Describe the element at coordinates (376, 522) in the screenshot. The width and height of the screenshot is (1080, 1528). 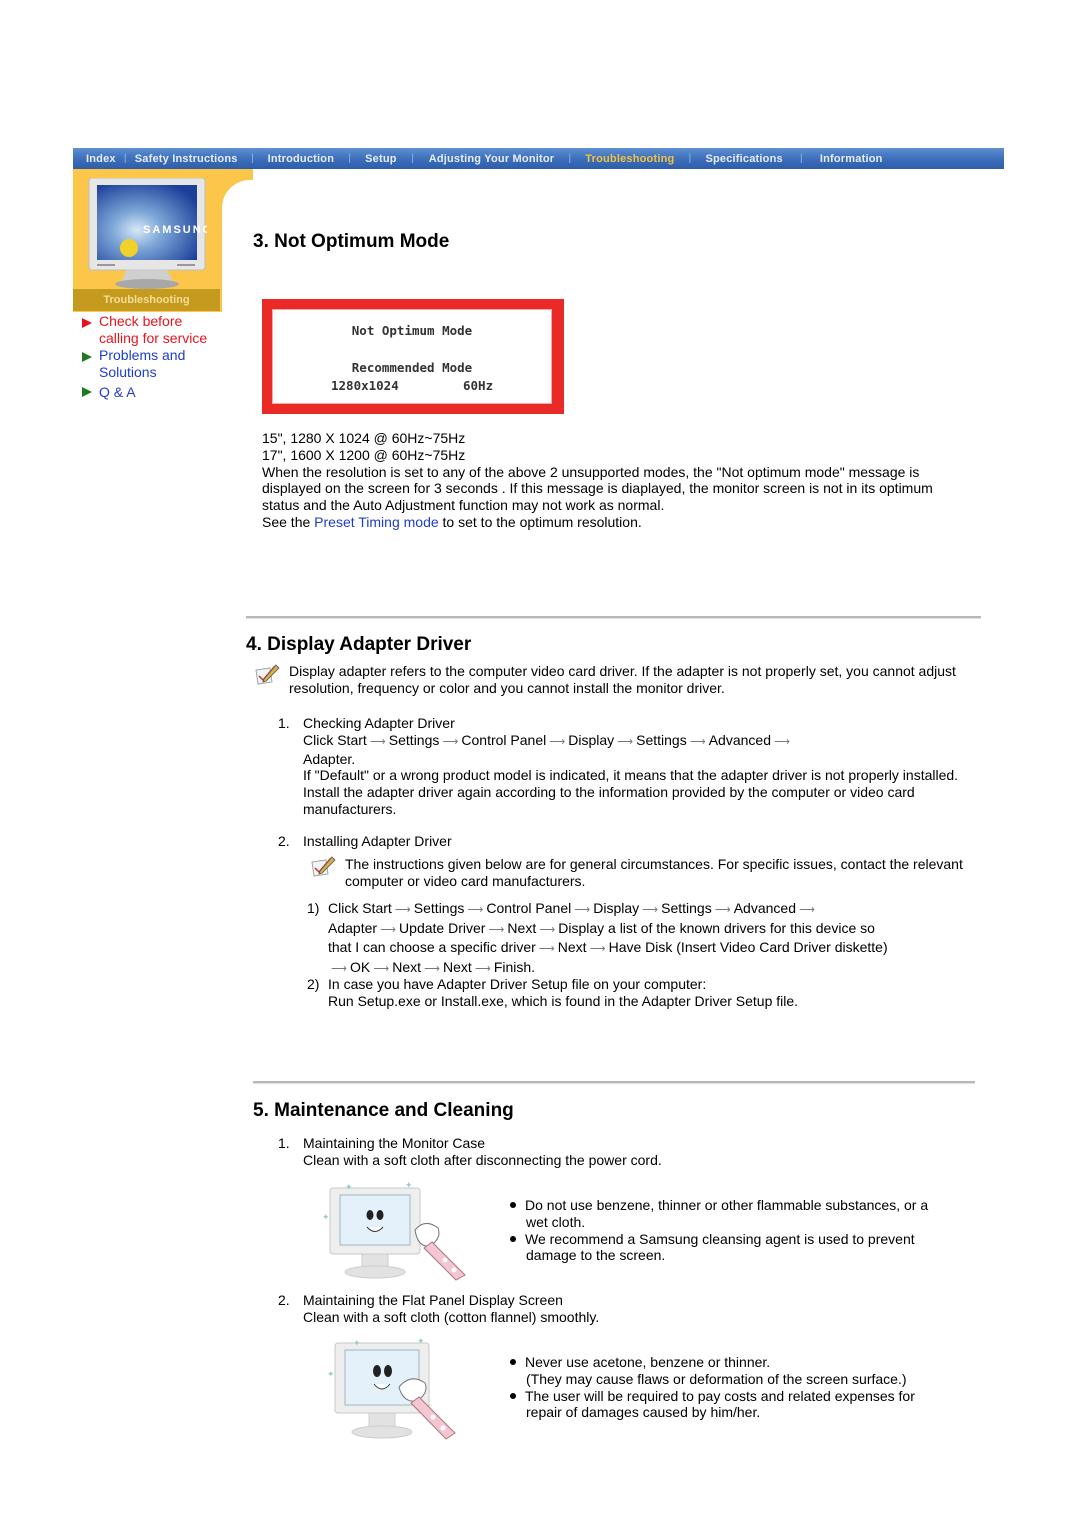
I see `preset-timing-mode-link: Preset Timing mode` at that location.